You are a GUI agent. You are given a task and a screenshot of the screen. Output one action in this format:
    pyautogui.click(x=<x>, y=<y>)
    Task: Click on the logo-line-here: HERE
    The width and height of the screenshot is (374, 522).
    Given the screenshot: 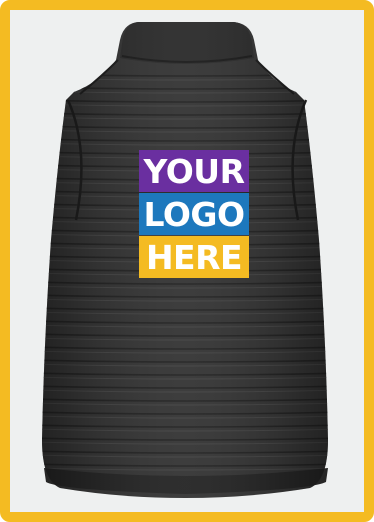 What is the action you would take?
    pyautogui.click(x=194, y=257)
    